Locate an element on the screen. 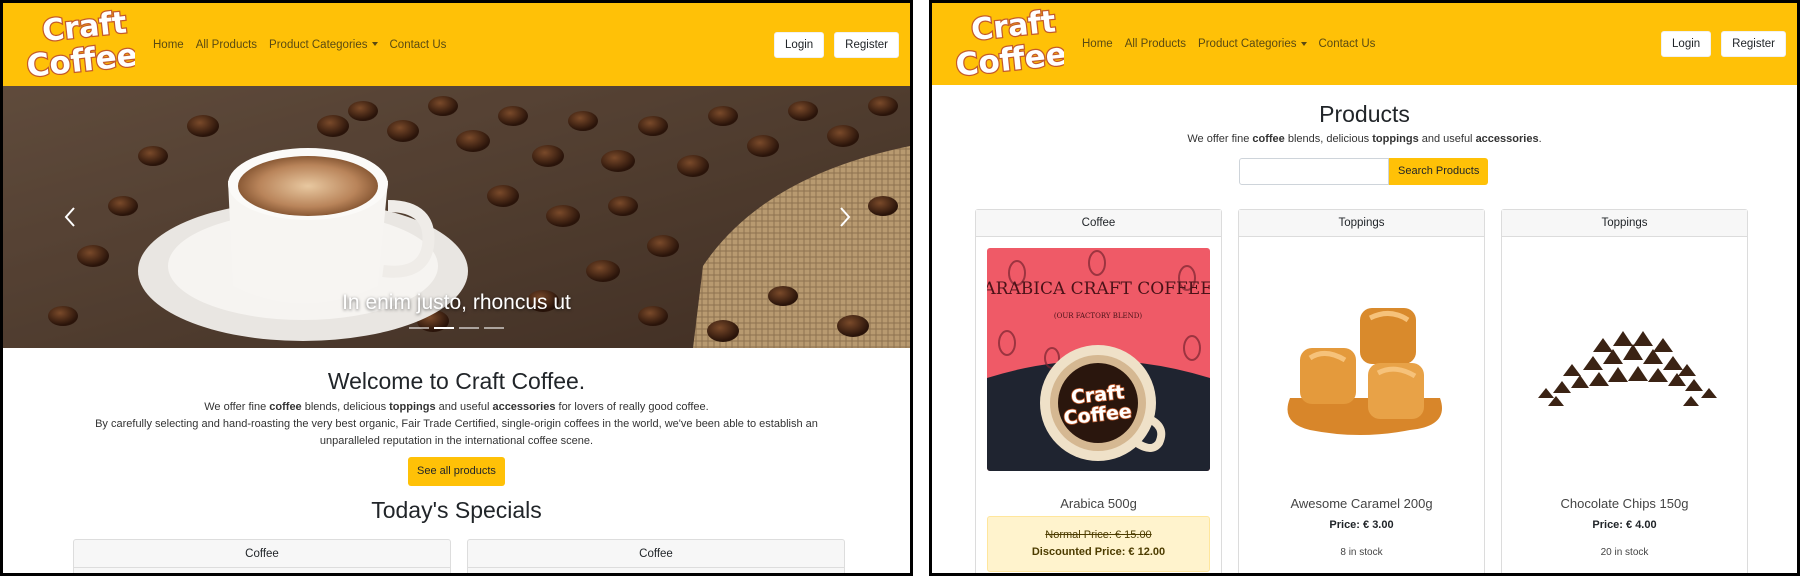 Image resolution: width=1800 pixels, height=576 pixels. carousel-indicators is located at coordinates (456, 328).